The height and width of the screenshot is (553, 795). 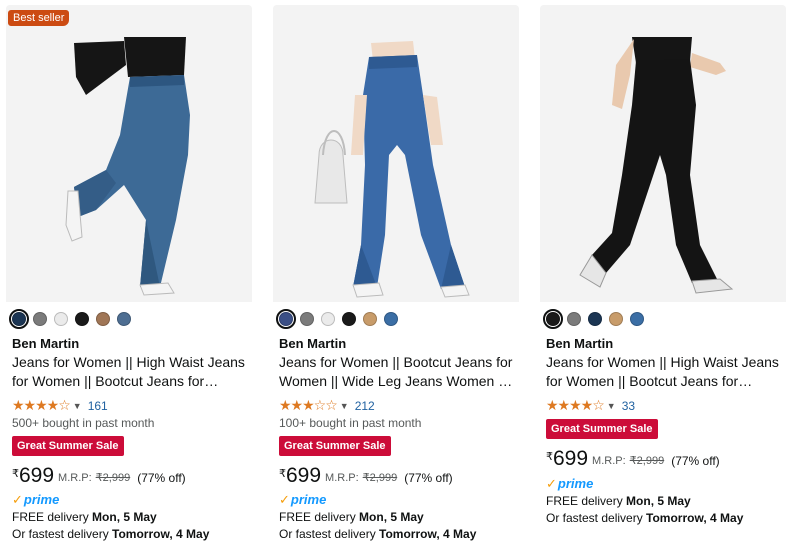 I want to click on rating-count-link: 33, so click(x=628, y=406).